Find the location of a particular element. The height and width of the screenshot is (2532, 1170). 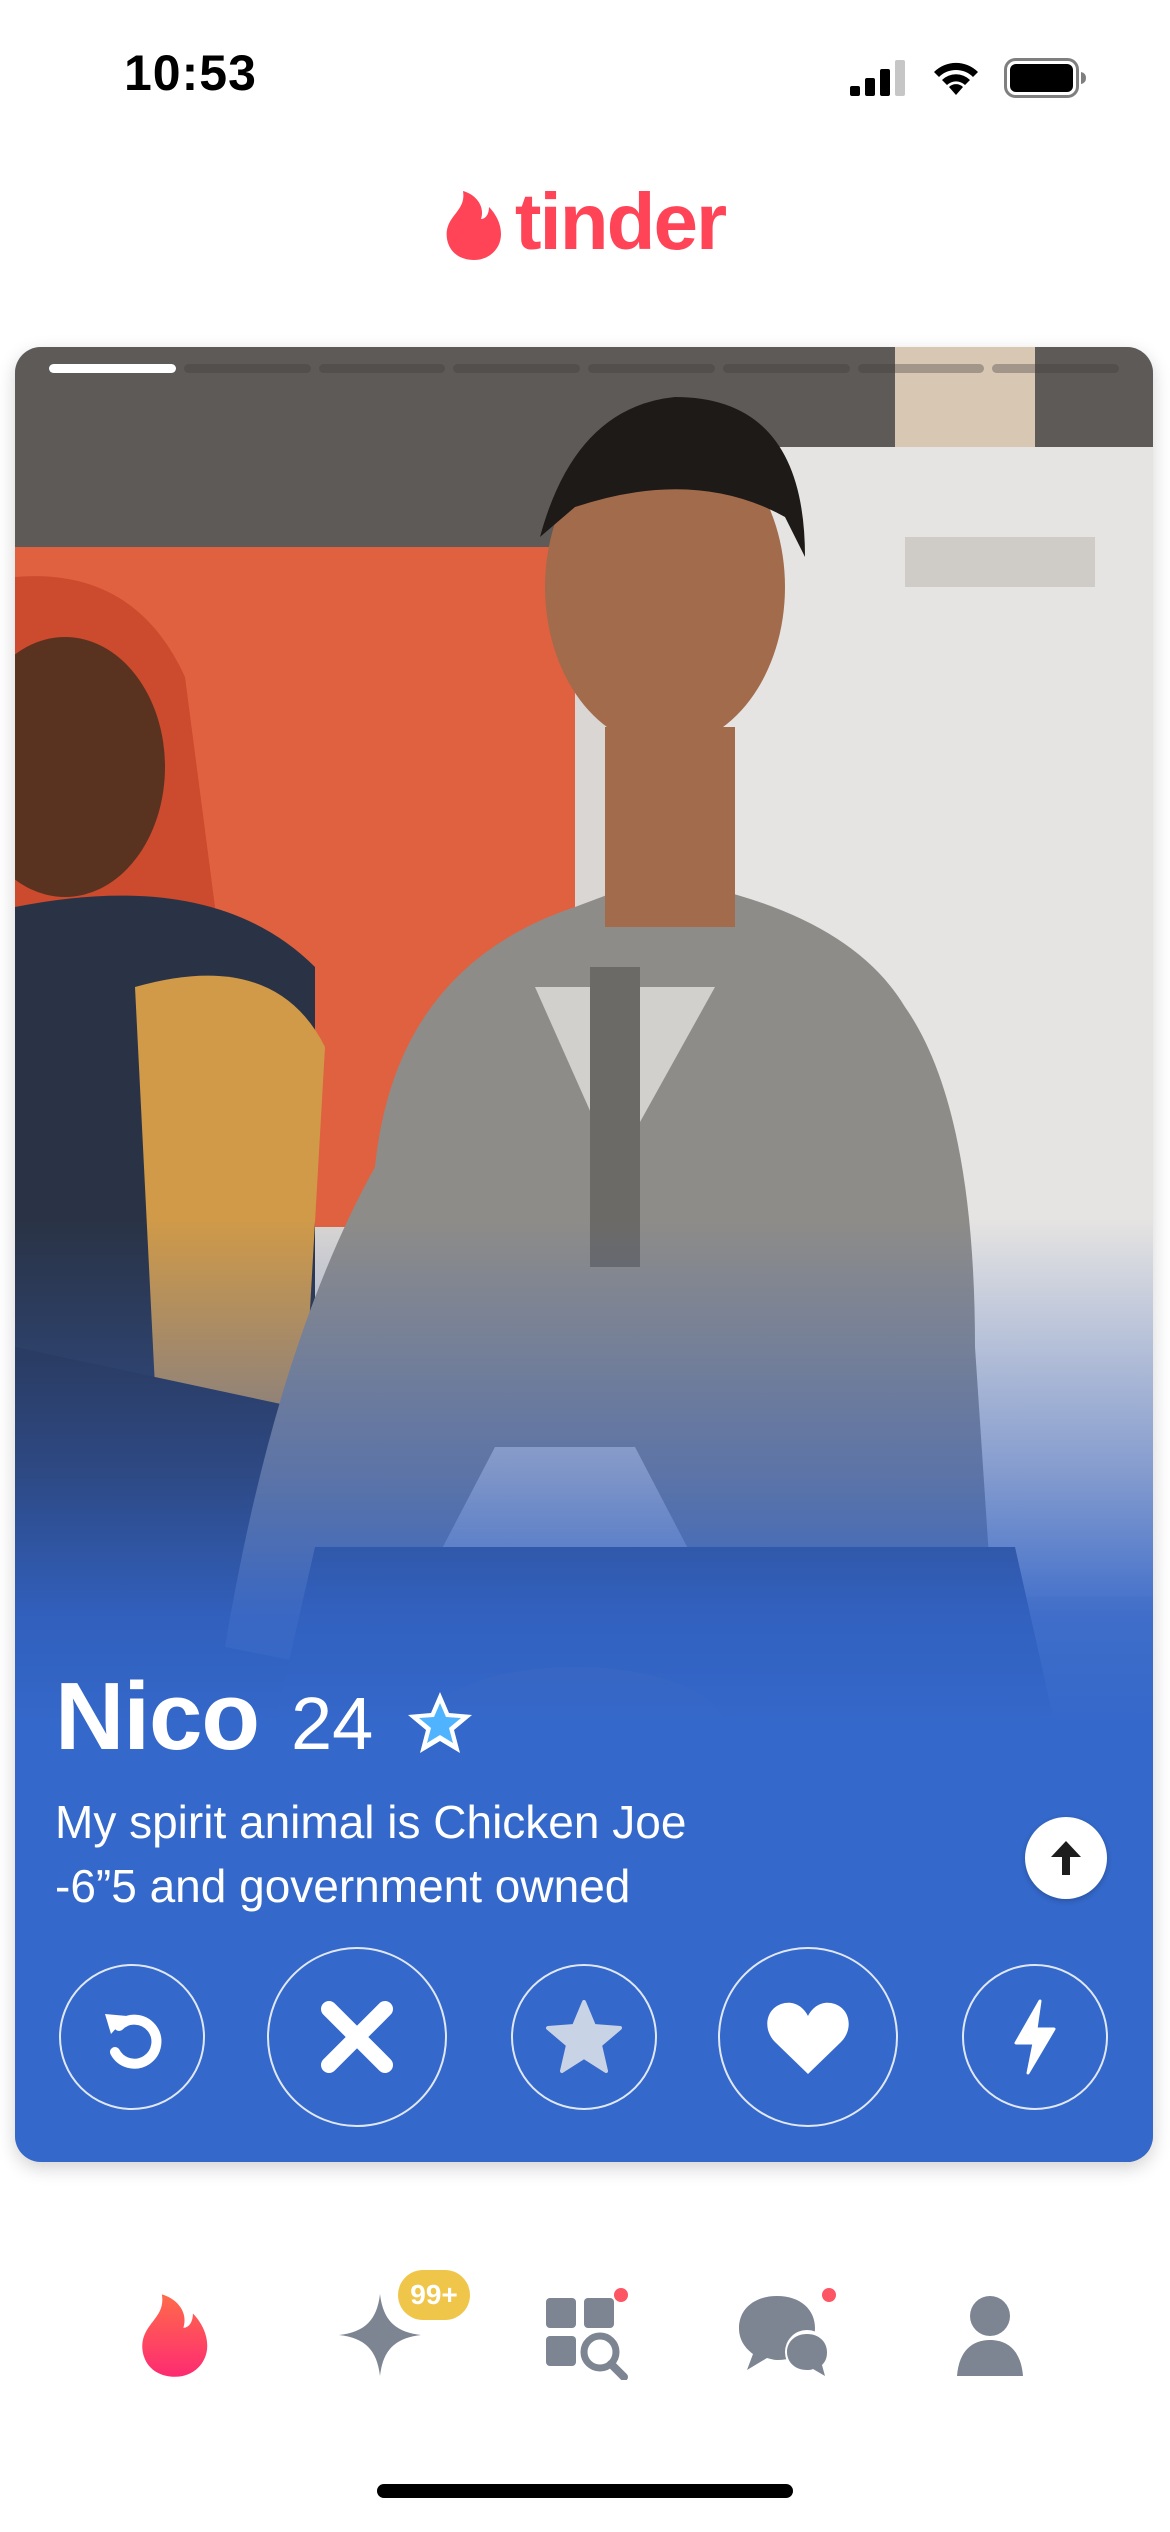

rewind-icon is located at coordinates (133, 2041).